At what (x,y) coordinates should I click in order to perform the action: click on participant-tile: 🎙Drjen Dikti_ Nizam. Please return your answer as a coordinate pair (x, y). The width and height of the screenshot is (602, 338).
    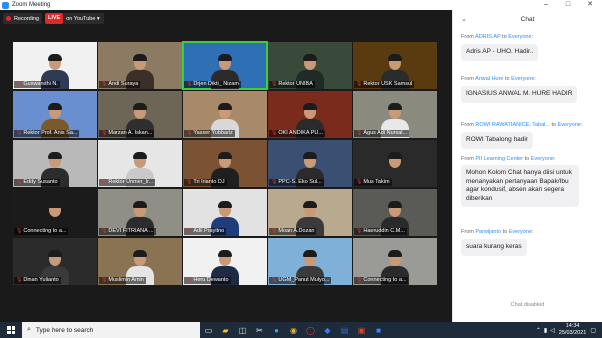
    Looking at the image, I should click on (225, 65).